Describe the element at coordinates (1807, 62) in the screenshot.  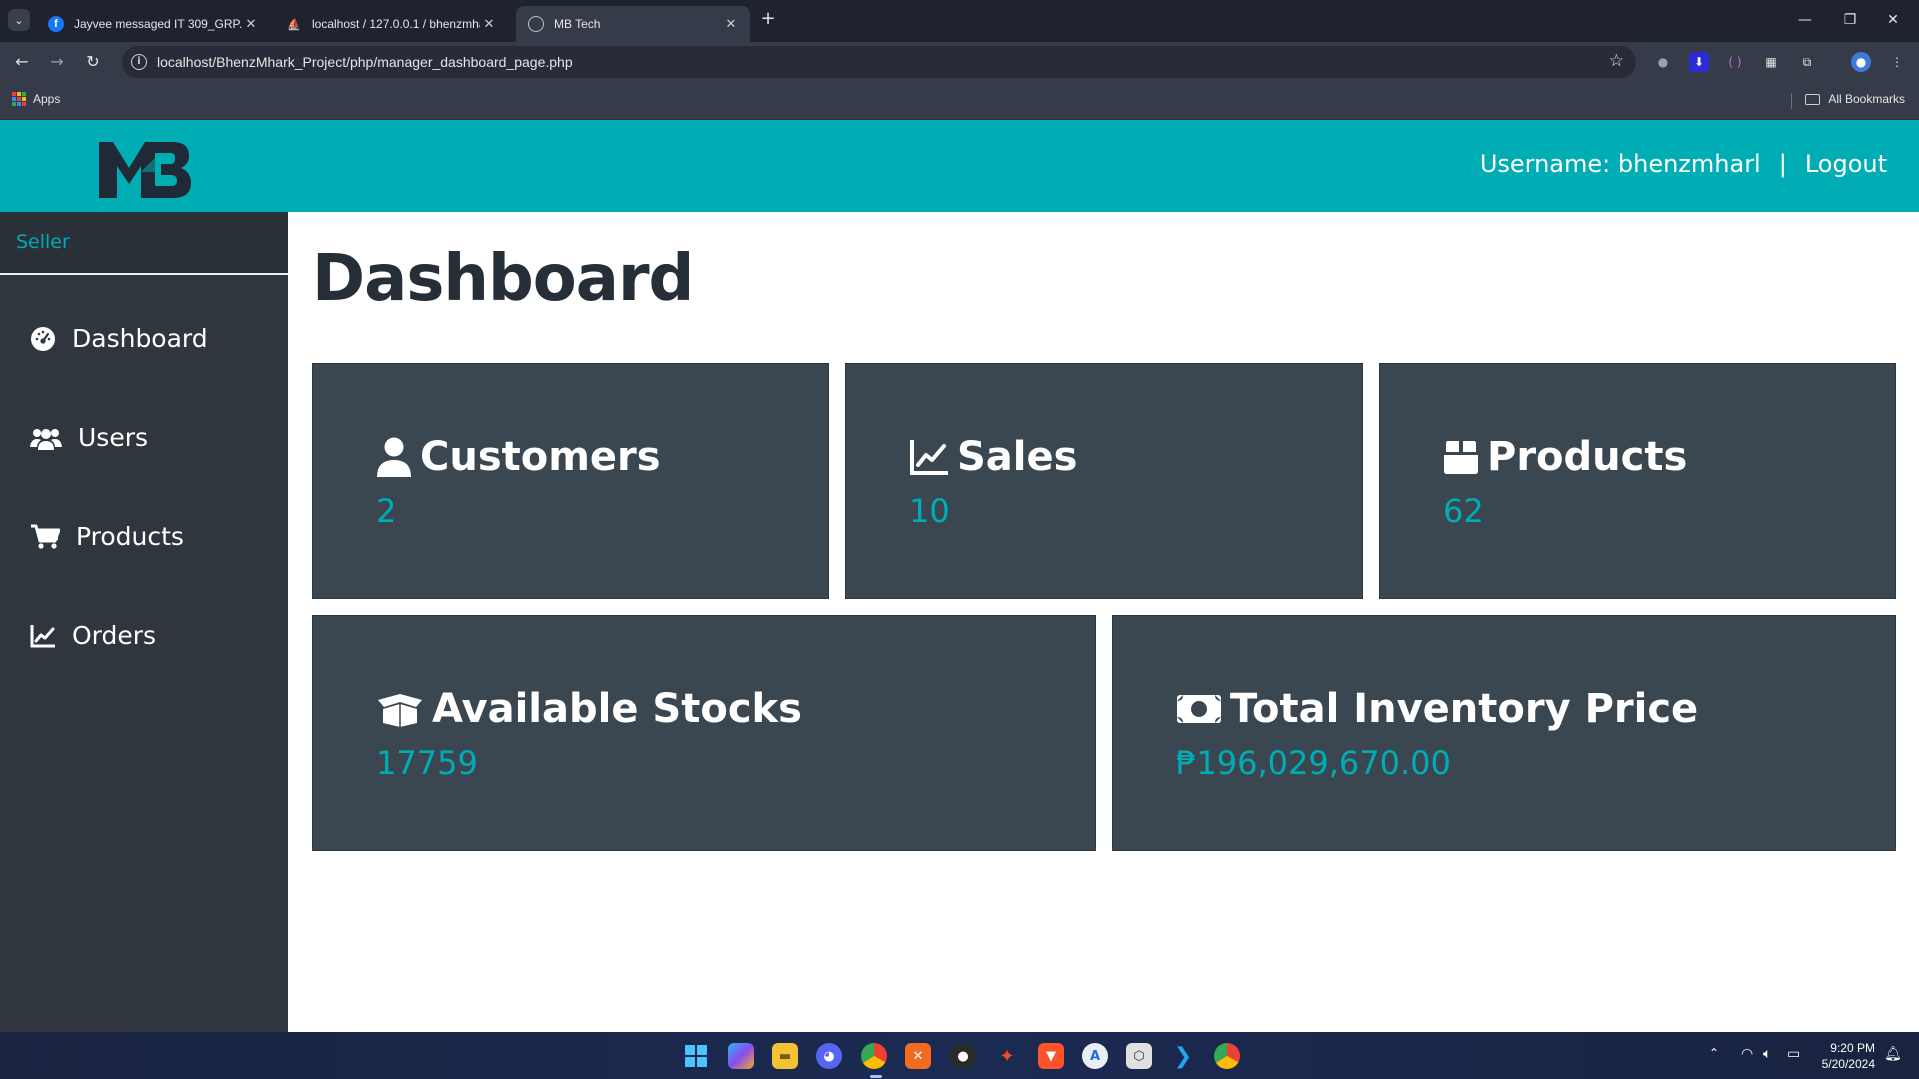
I see `extensions-puzzle-icon: ⧉` at that location.